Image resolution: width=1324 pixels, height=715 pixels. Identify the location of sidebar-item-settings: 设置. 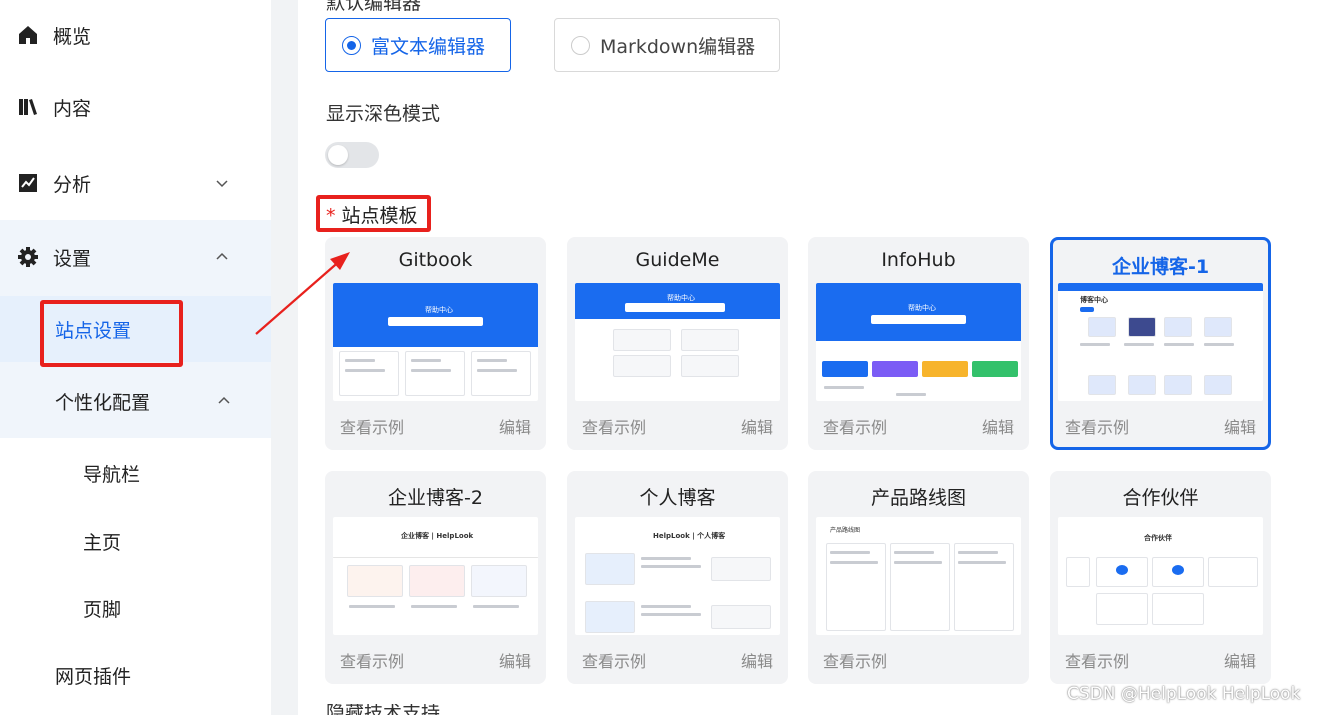
(135, 257).